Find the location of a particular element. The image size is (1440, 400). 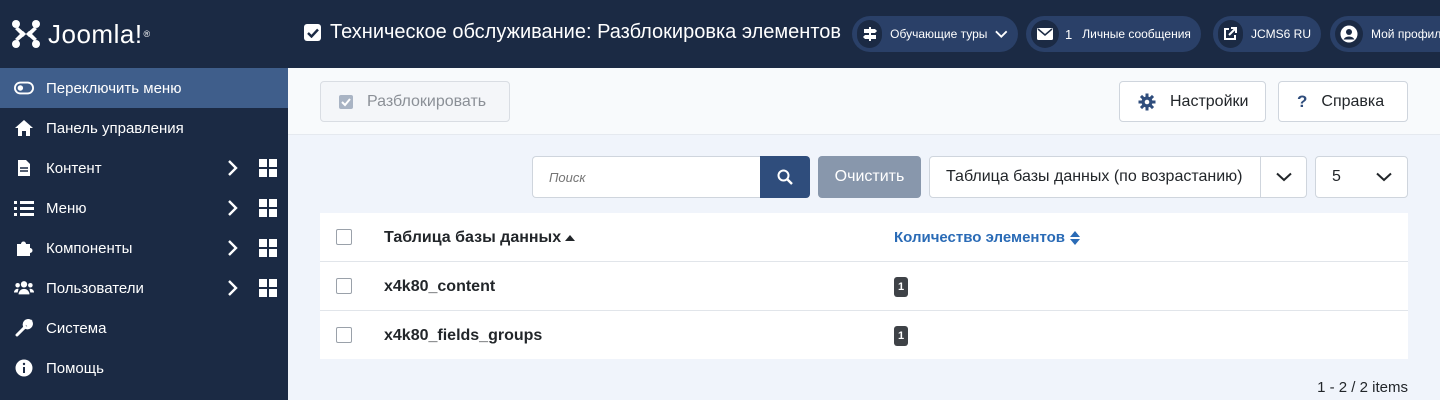

logo-text: Joomla! is located at coordinates (95, 33).